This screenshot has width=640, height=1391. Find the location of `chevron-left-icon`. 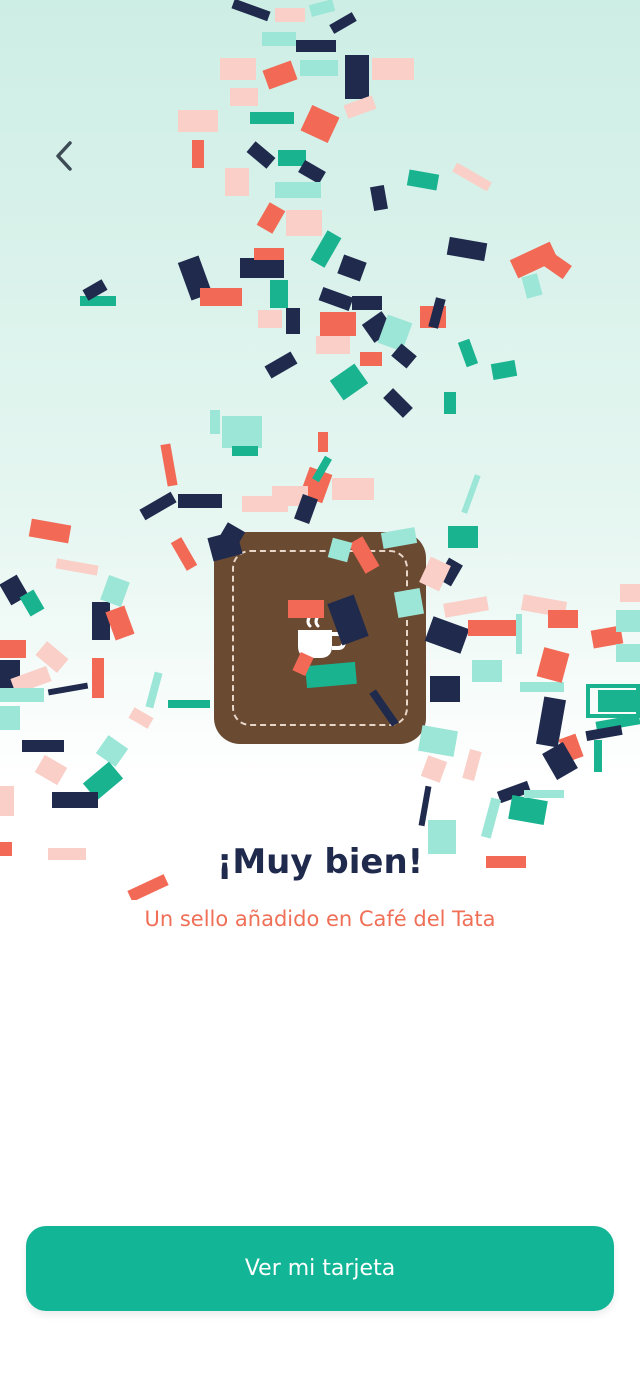

chevron-left-icon is located at coordinates (64, 156).